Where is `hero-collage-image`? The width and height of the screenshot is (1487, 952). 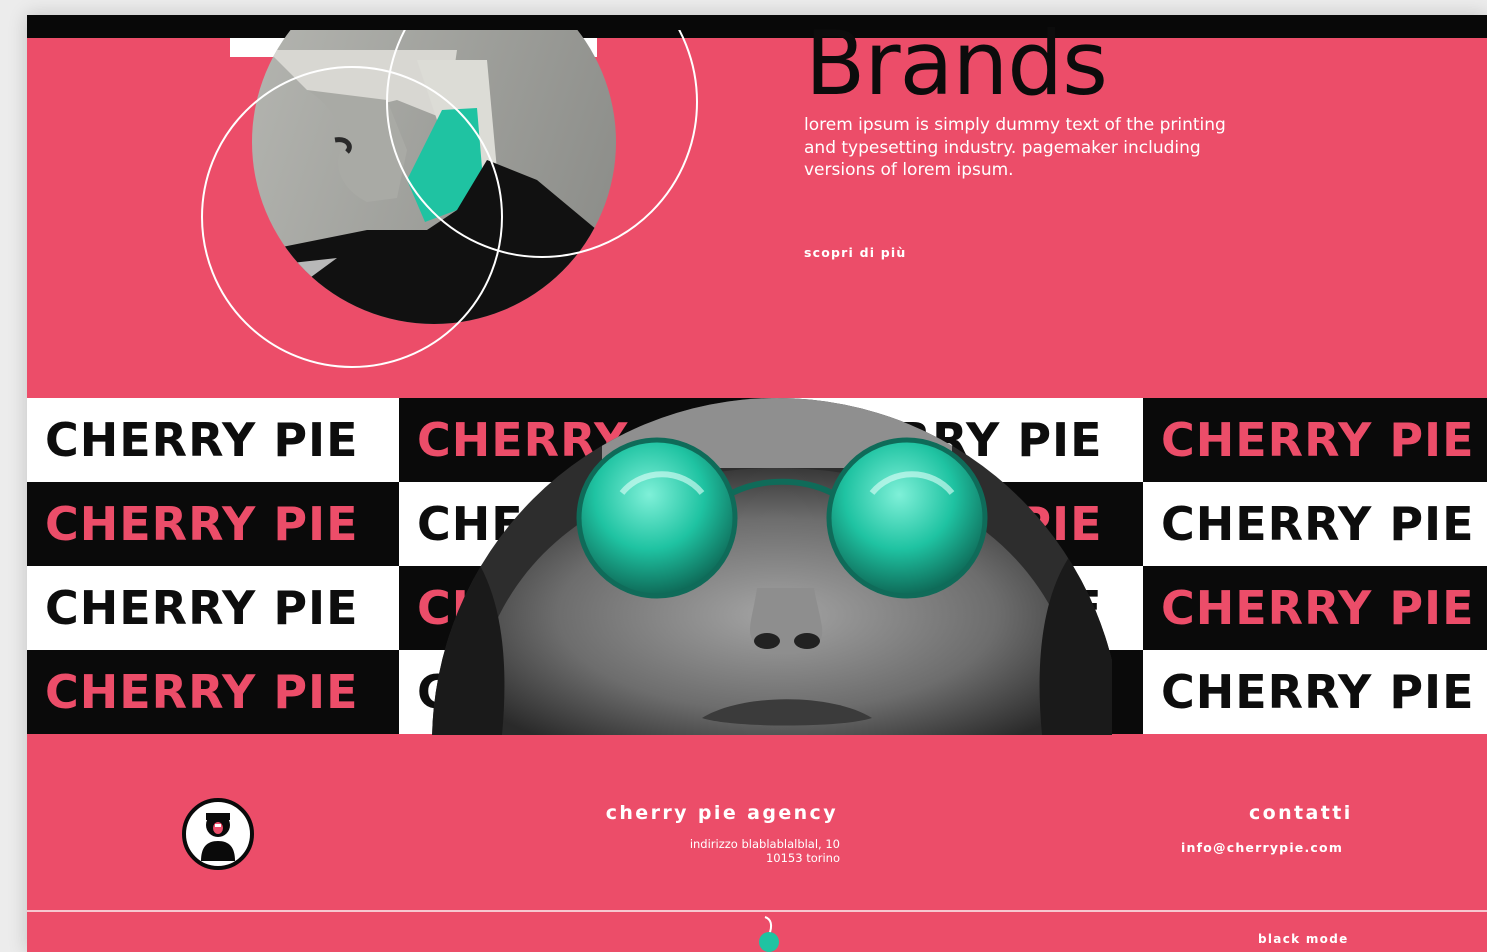
hero-collage-image is located at coordinates (449, 199).